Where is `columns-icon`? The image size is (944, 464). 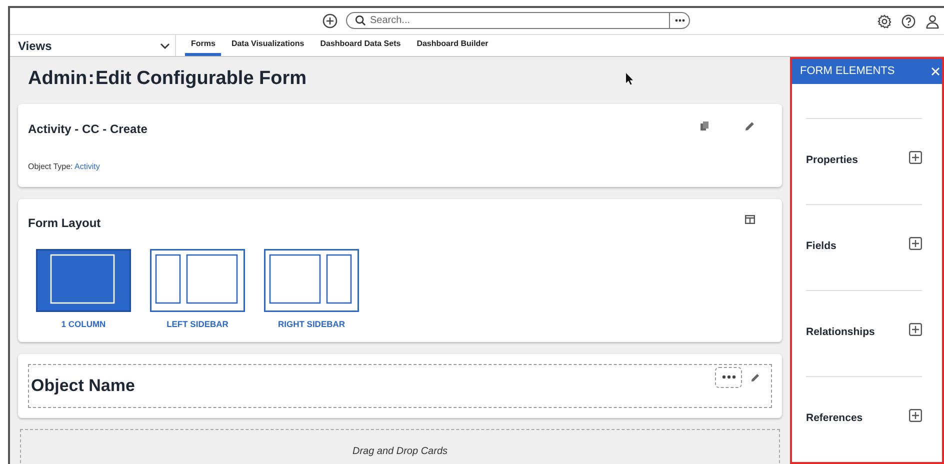 columns-icon is located at coordinates (750, 219).